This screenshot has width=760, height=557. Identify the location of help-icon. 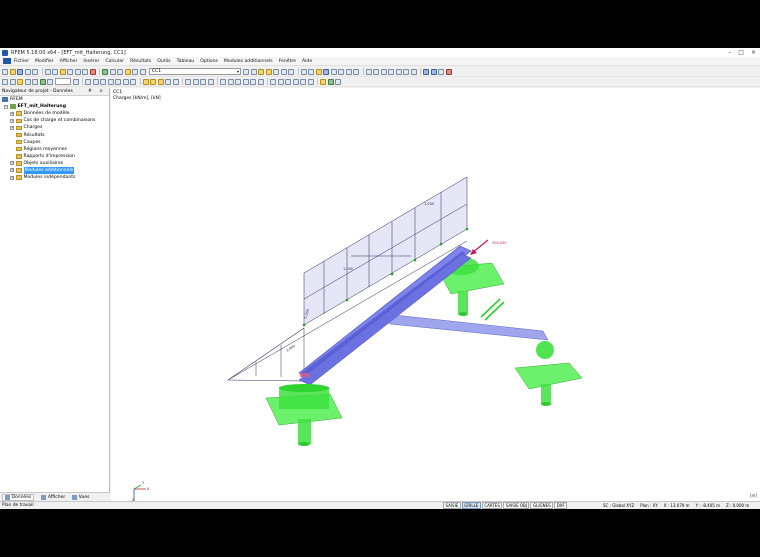
(448, 71).